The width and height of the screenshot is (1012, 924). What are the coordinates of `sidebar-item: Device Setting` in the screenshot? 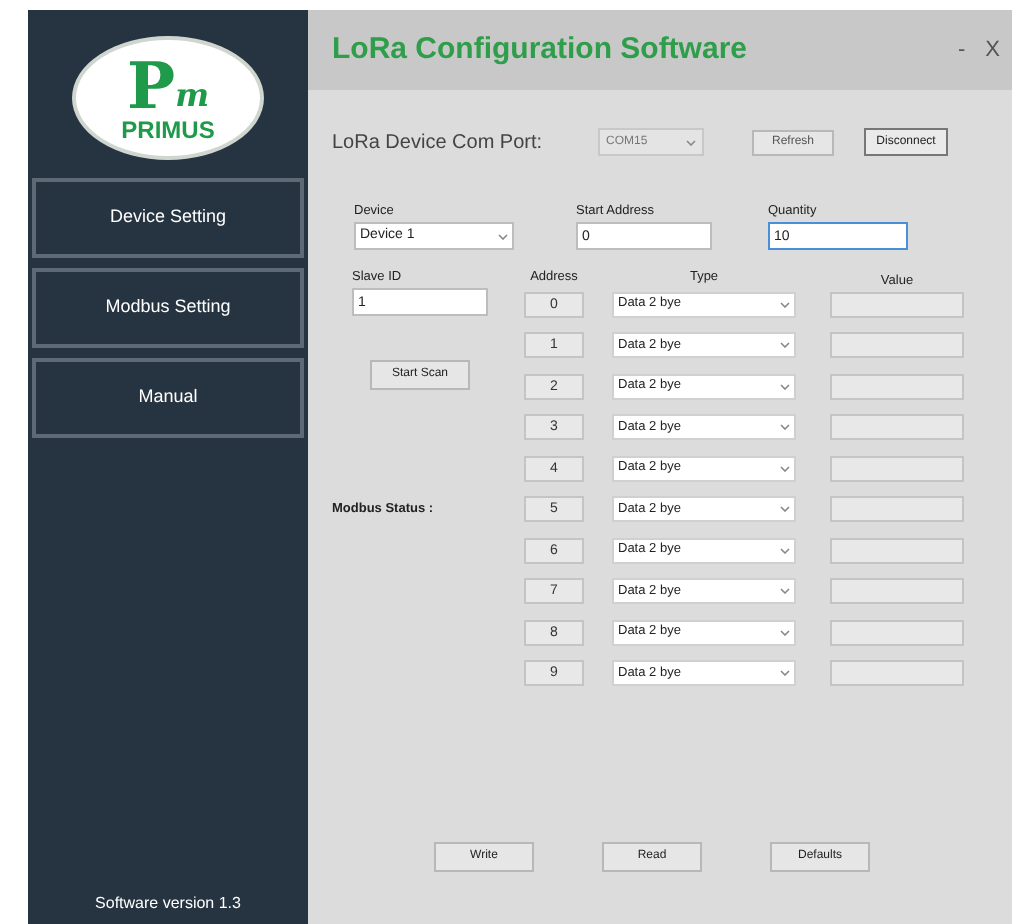 It's located at (168, 218).